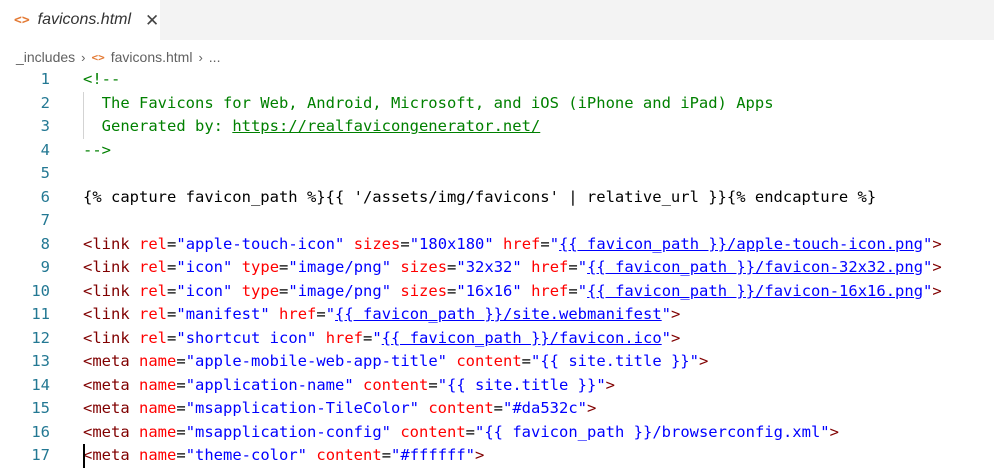 Image resolution: width=994 pixels, height=476 pixels. Describe the element at coordinates (386, 126) in the screenshot. I see `url-link: https://realfavicongenerator.net/` at that location.